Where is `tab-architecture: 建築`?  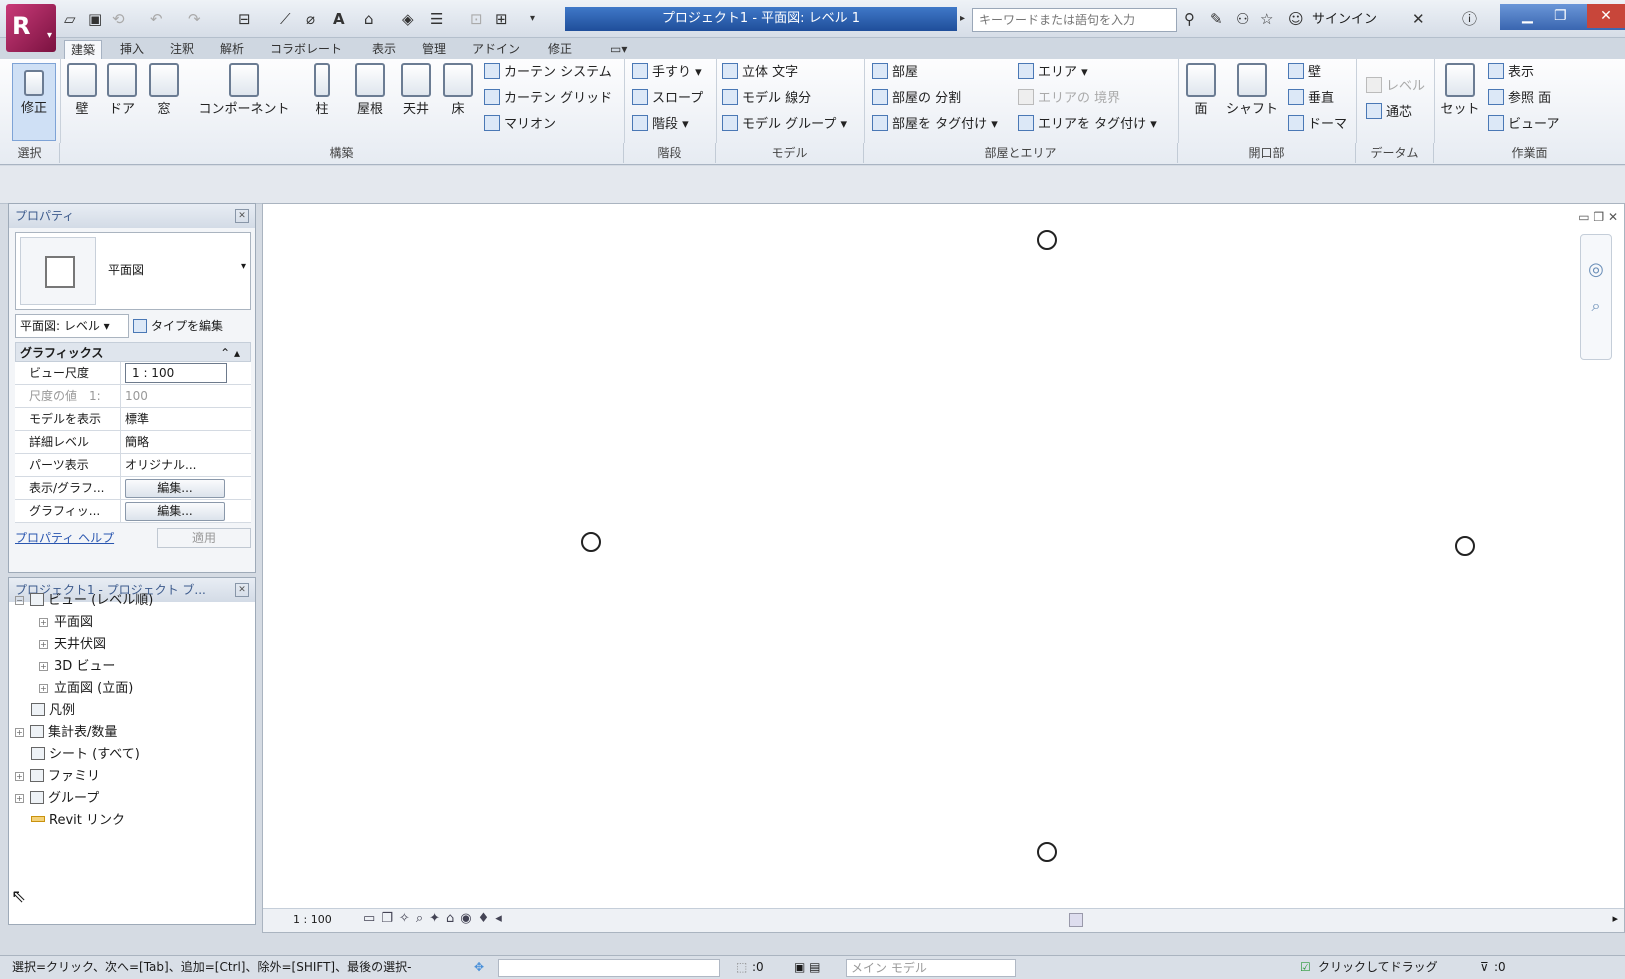 tab-architecture: 建築 is located at coordinates (83, 50).